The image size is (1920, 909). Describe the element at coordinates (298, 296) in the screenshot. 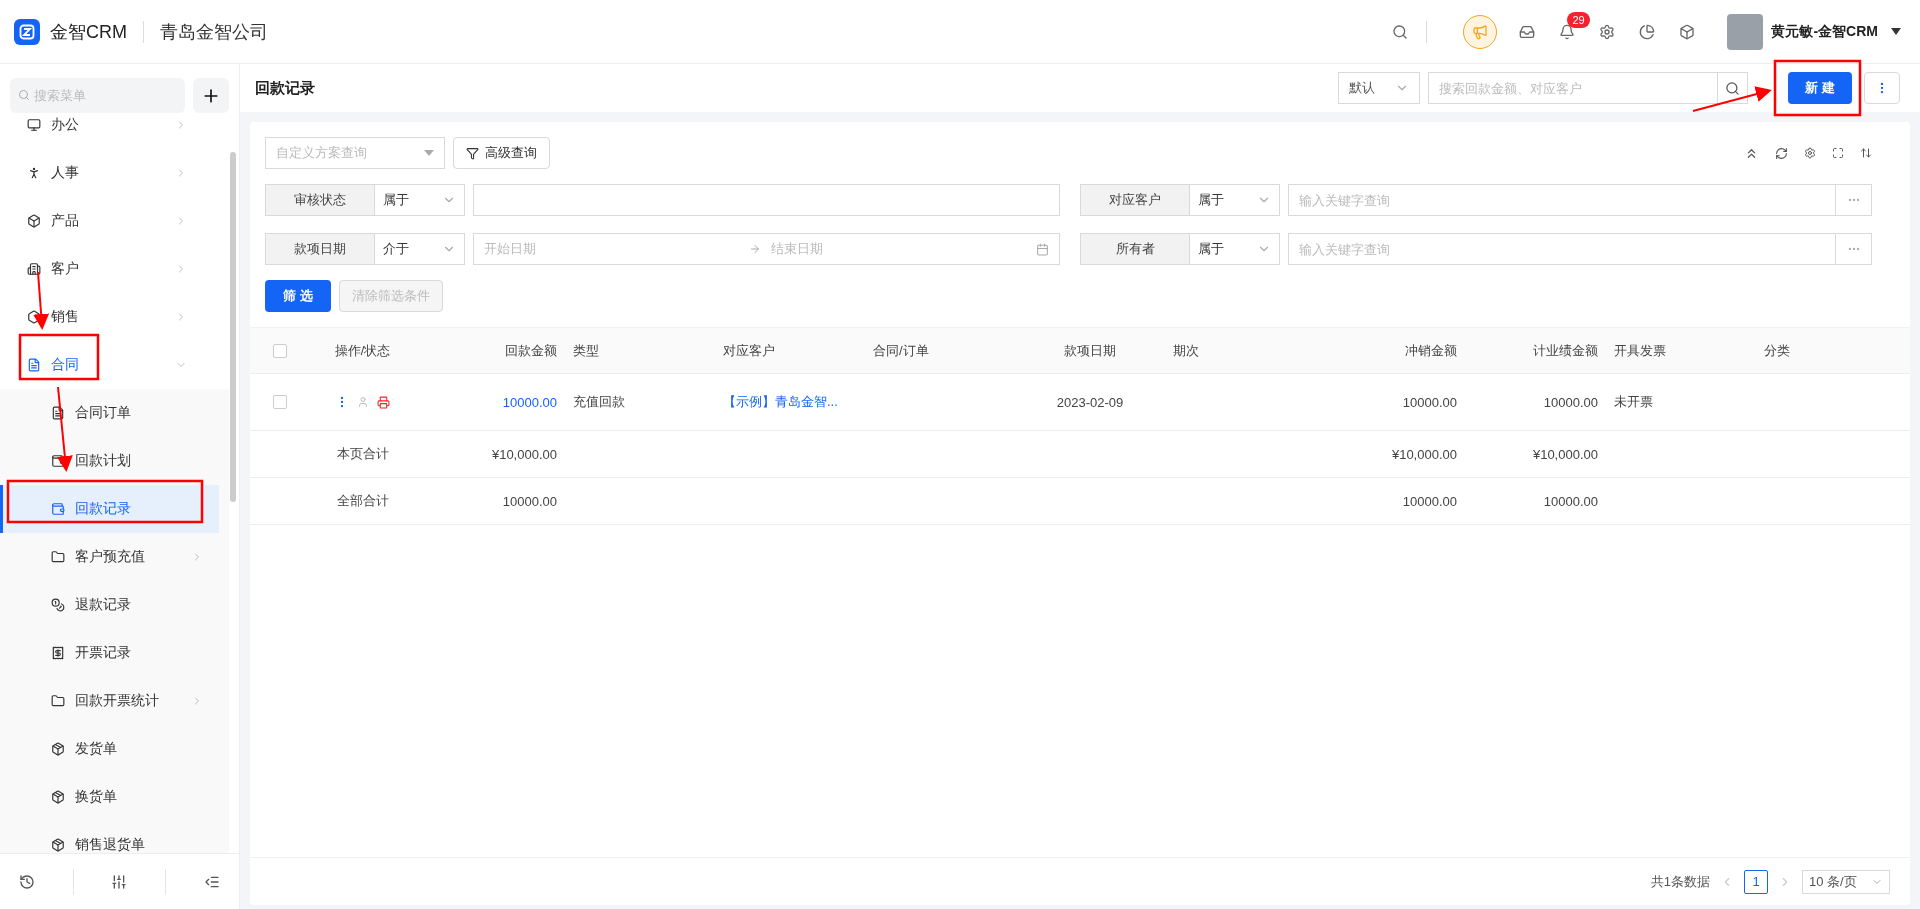

I see `filter-button: 筛 选` at that location.